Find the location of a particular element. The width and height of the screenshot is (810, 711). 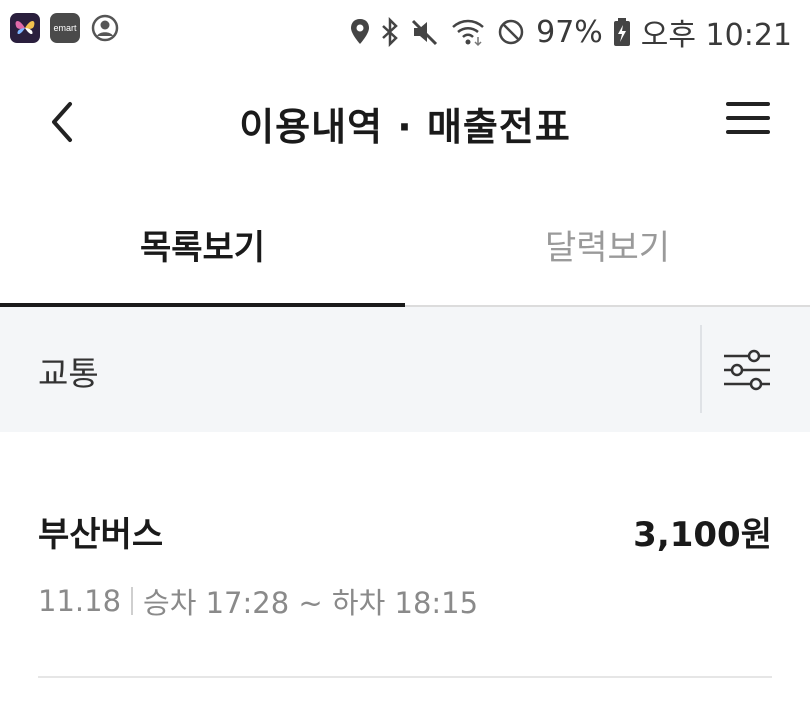

transaction-merchant: 부산버스 is located at coordinates (101, 535).